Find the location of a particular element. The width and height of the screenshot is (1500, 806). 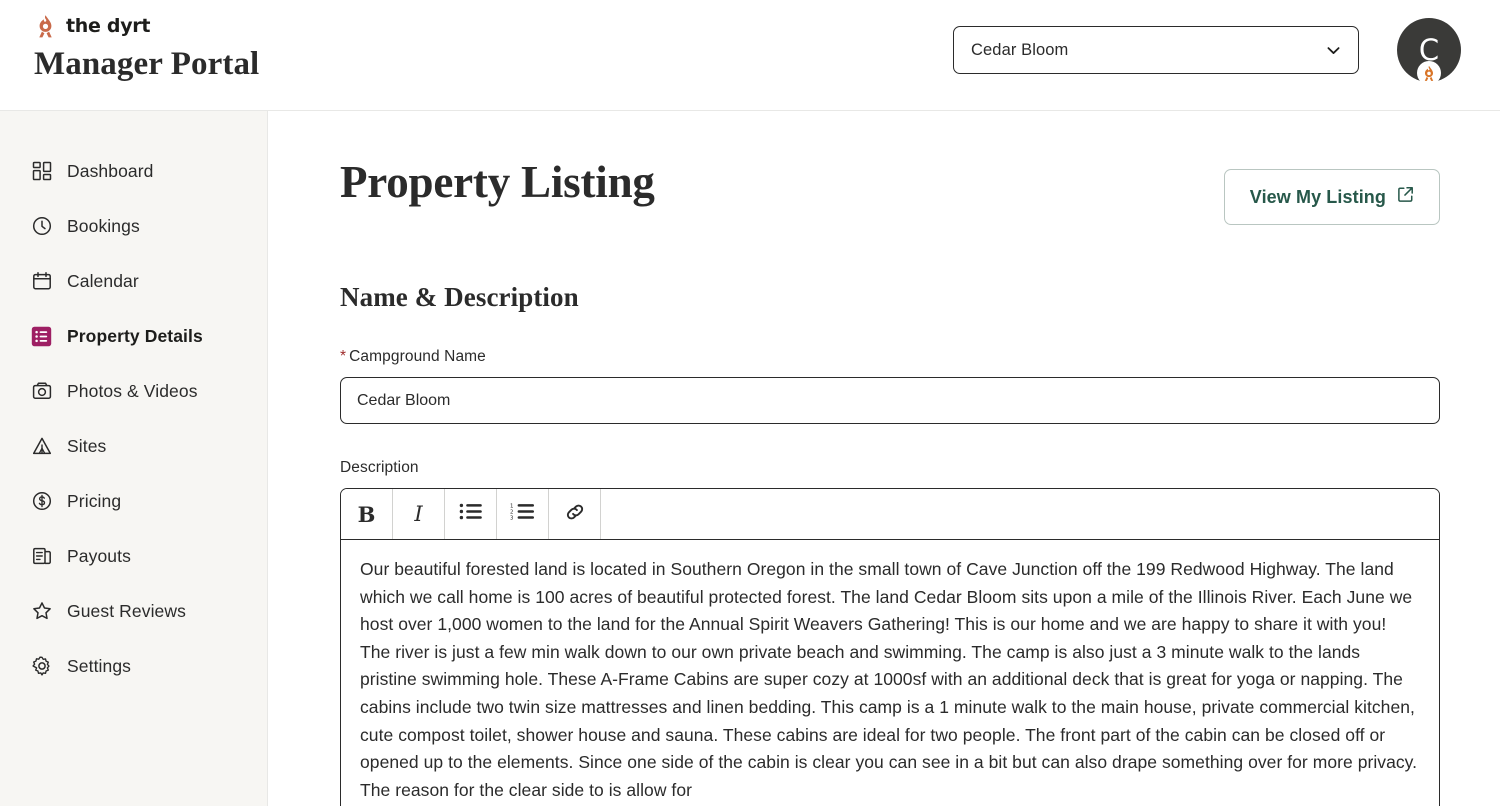

sidebar-item-calendar: Calendar is located at coordinates (133, 281).